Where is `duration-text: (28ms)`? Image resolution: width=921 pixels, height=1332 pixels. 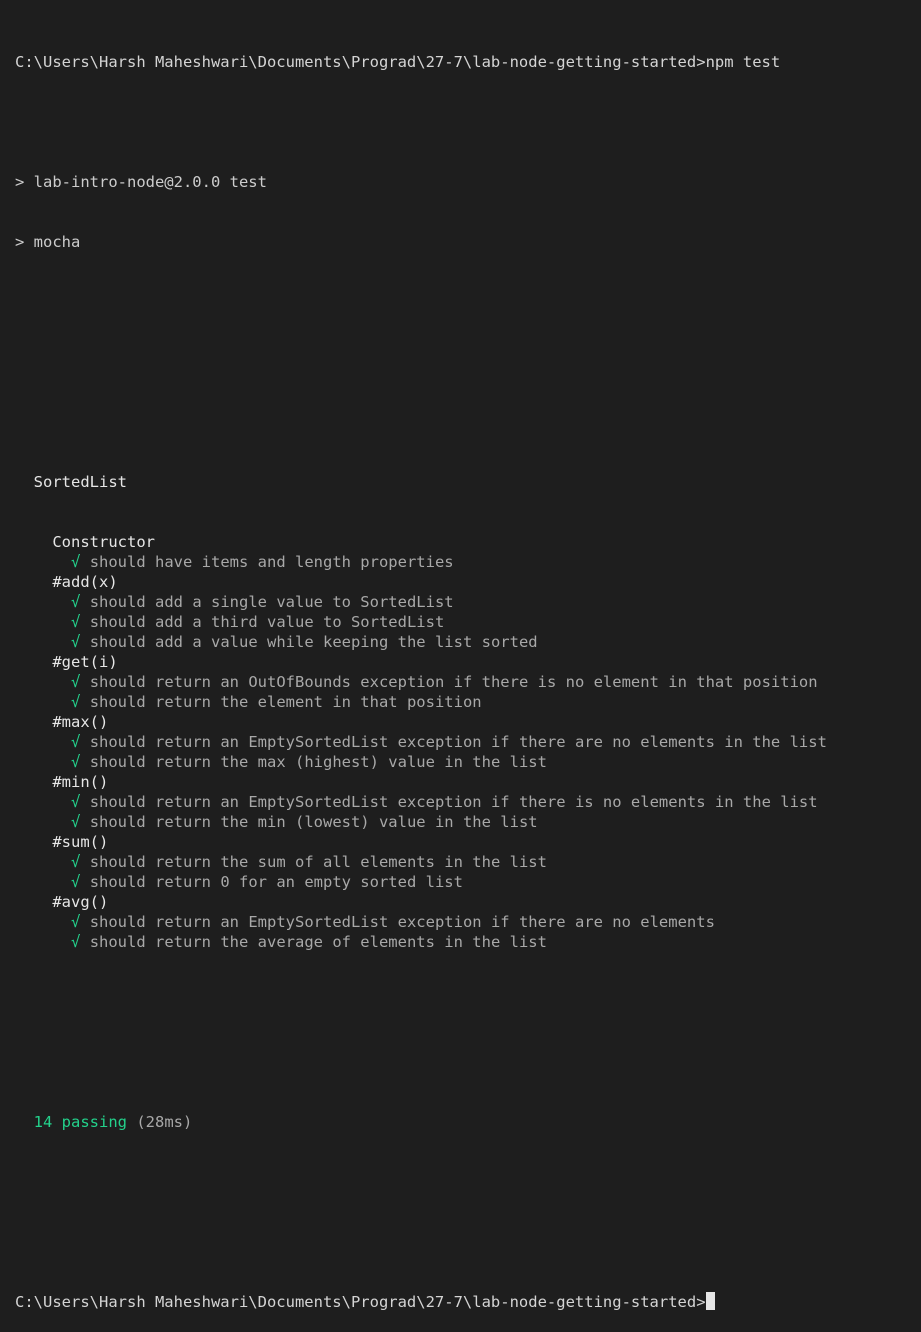
duration-text: (28ms) is located at coordinates (164, 1122).